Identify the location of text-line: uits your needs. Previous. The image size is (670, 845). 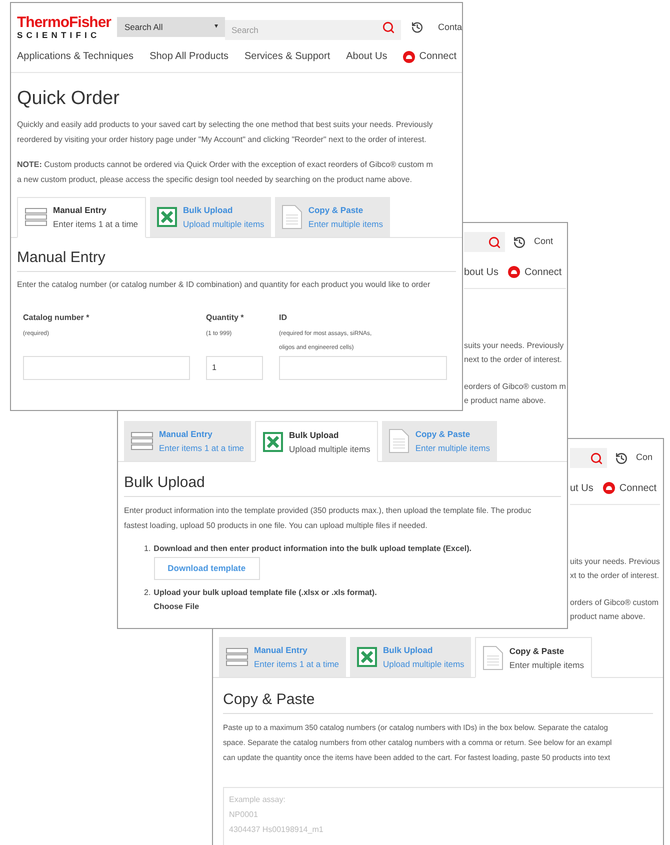
(615, 562).